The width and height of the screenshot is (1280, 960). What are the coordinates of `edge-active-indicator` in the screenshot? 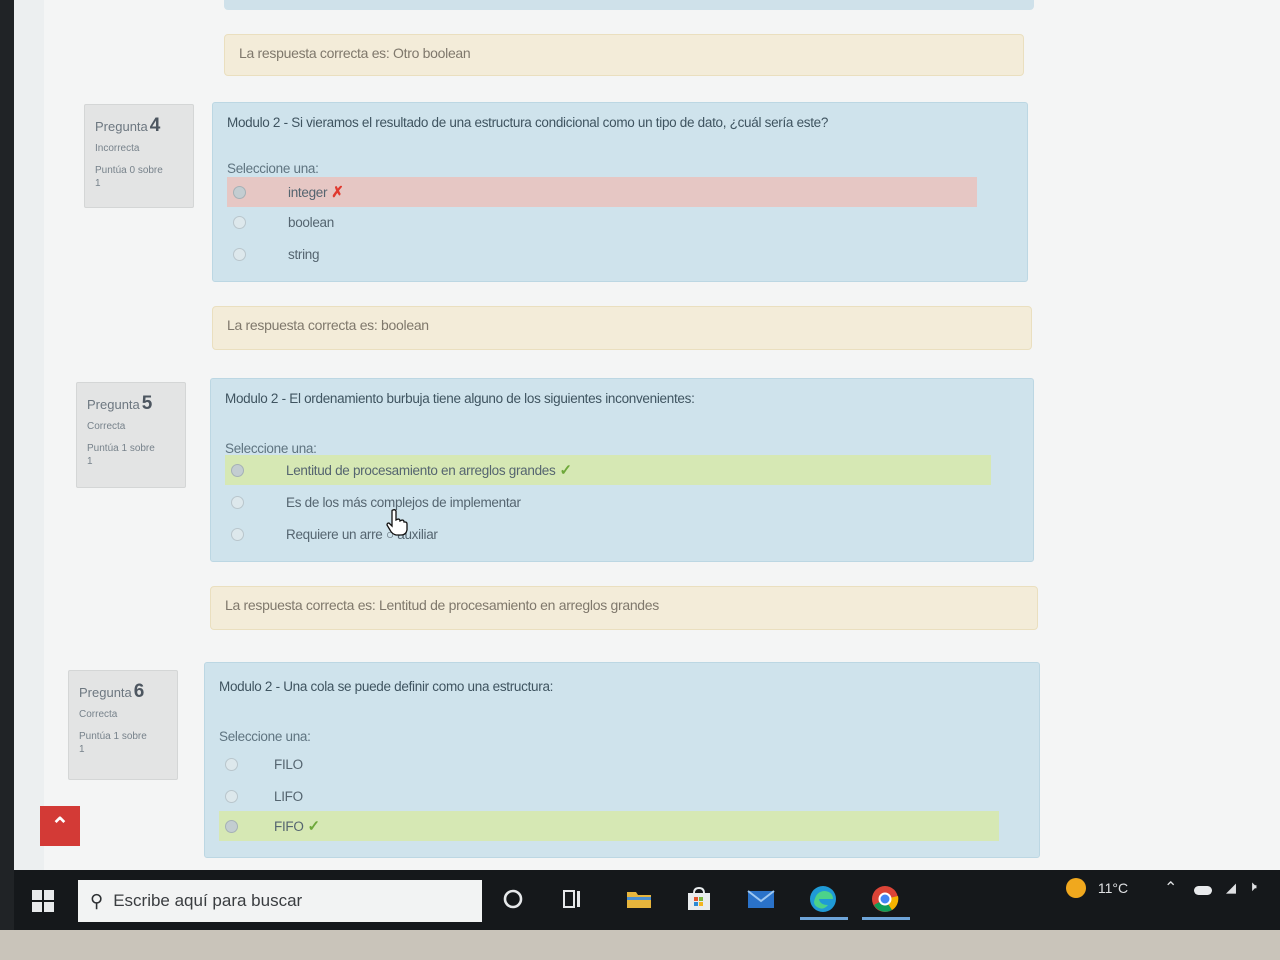 It's located at (824, 918).